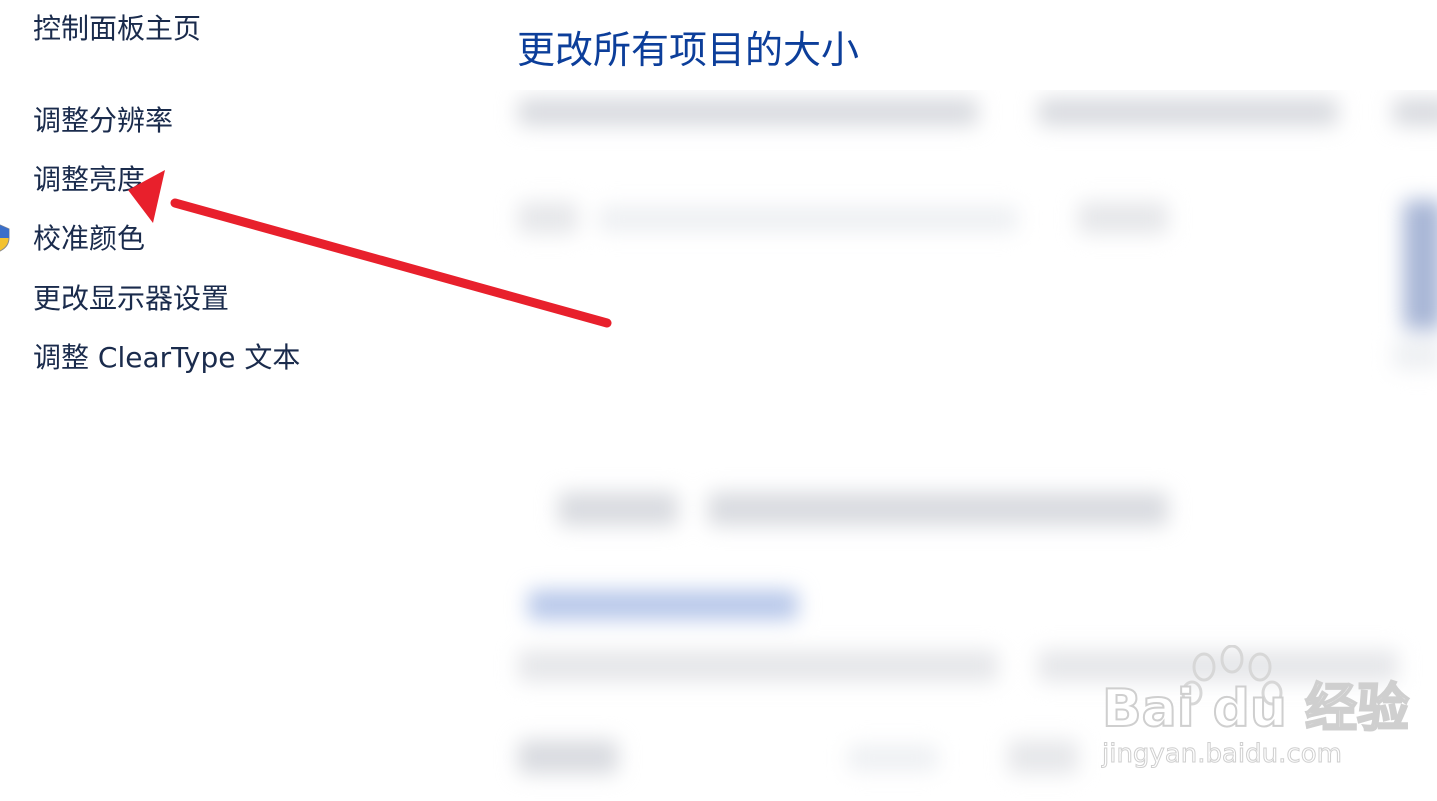  I want to click on sidebar-item-control-panel-home: 控制面板主页, so click(117, 29).